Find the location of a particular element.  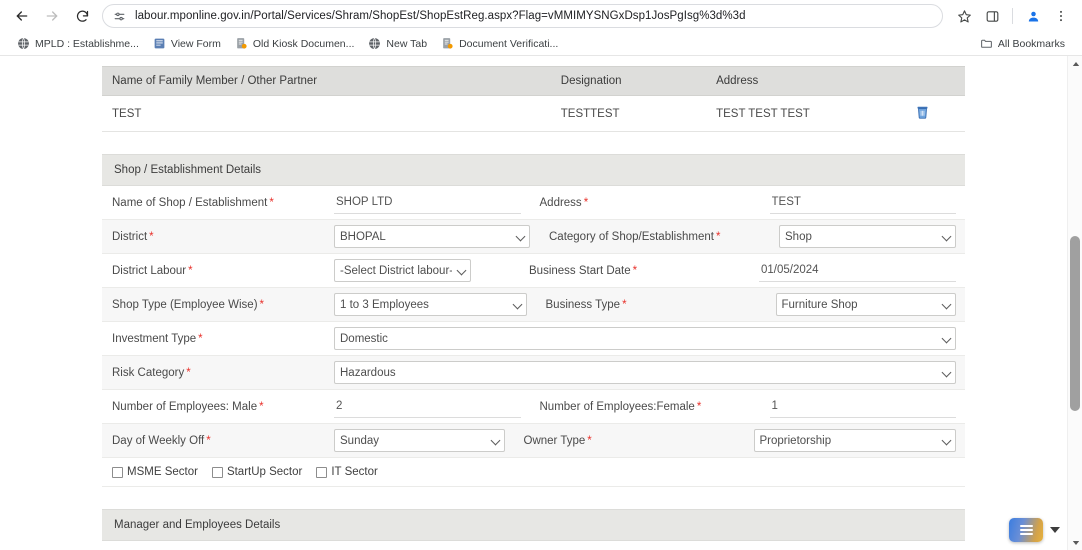

field-district-labour: -Select District labour- is located at coordinates (422, 270).